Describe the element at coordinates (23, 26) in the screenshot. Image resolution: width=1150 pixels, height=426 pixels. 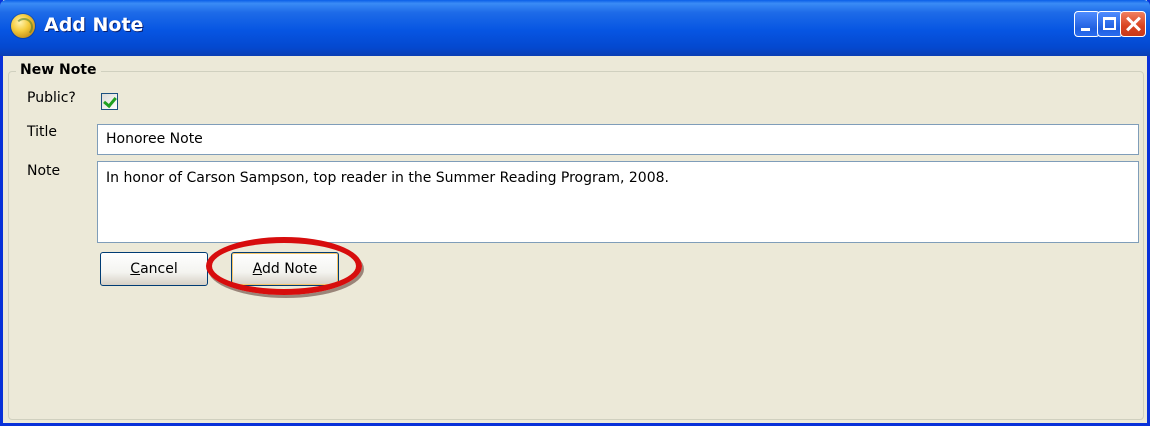
I see `app-globe-icon` at that location.